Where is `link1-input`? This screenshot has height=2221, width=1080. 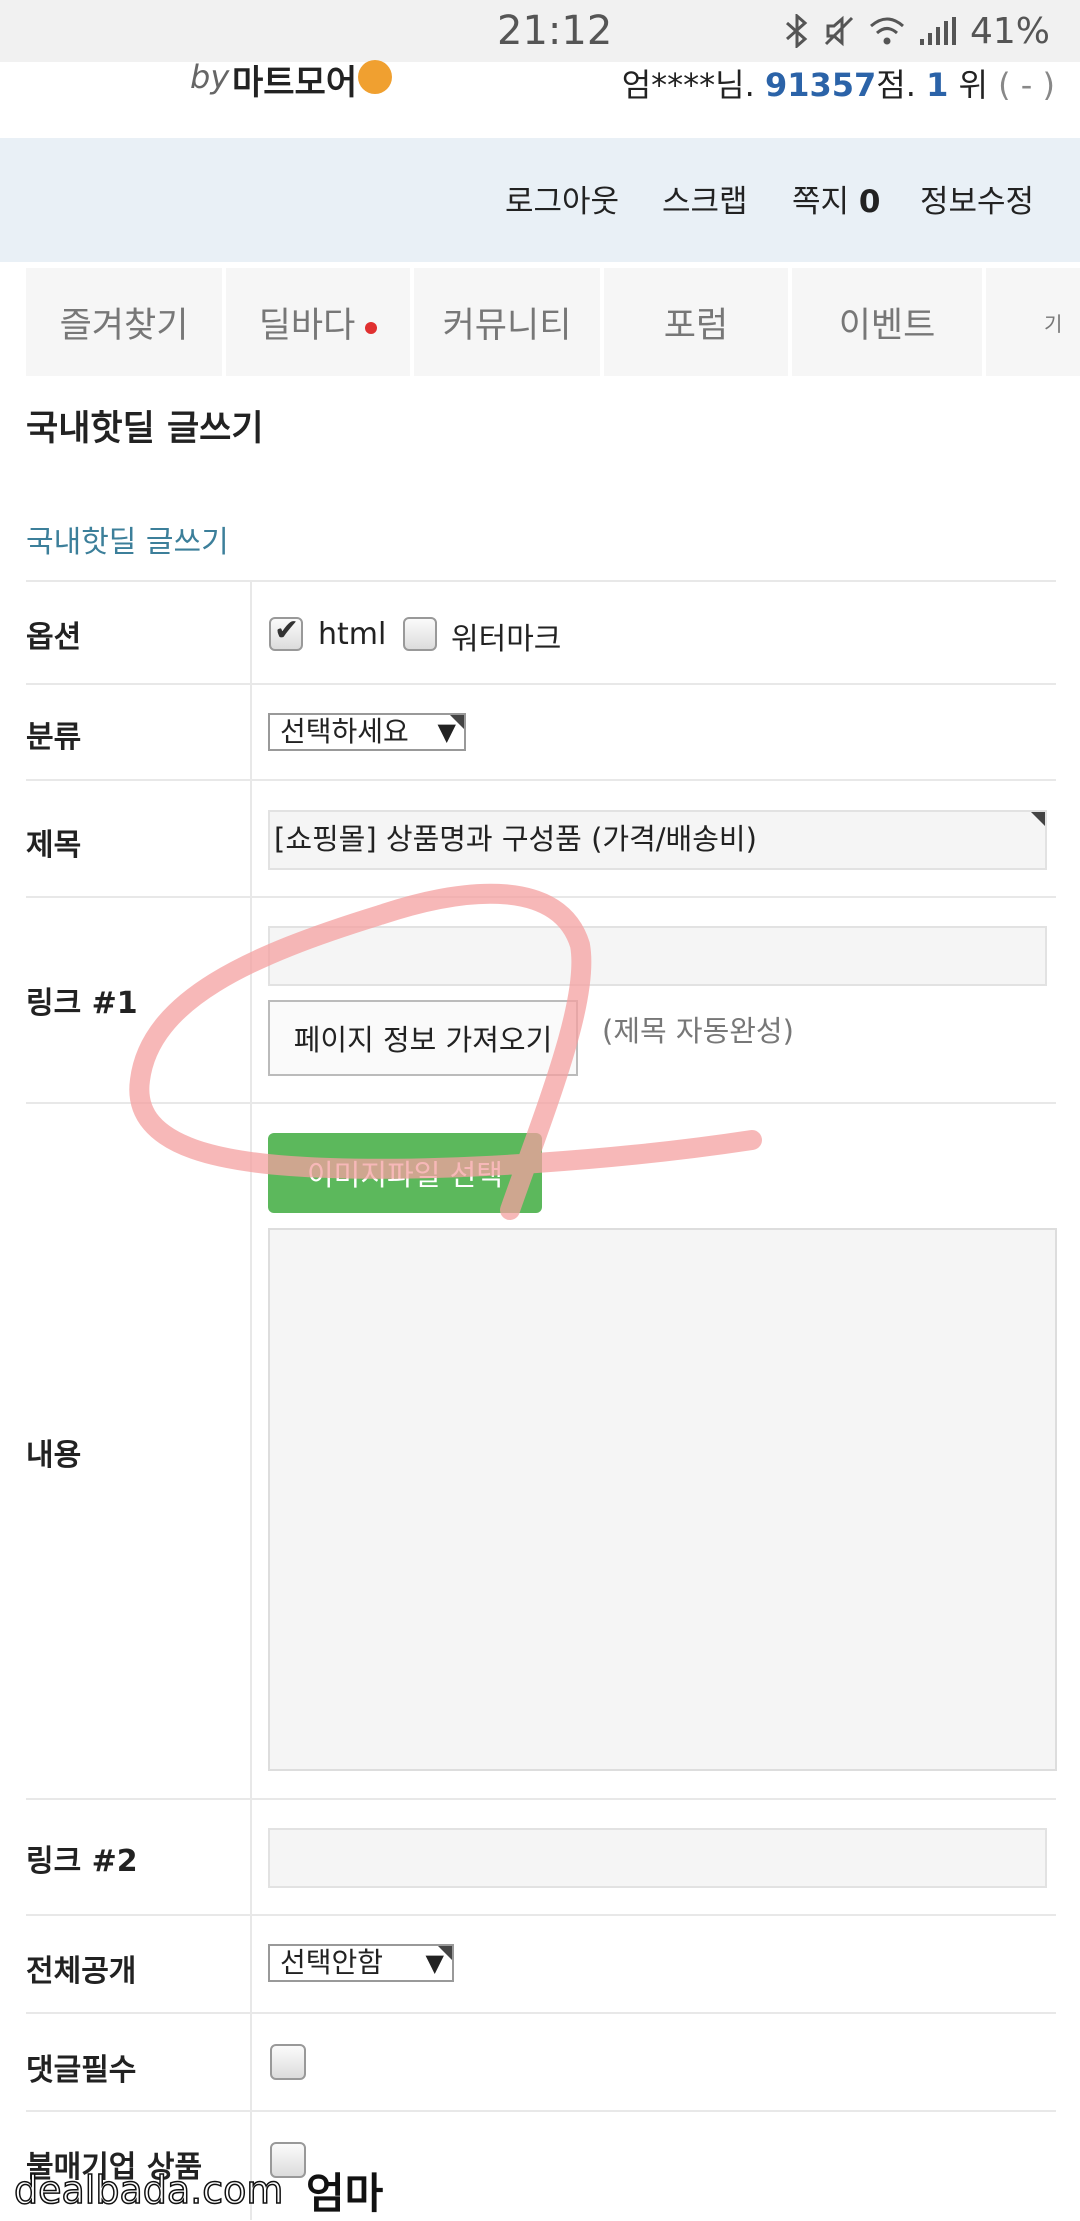
link1-input is located at coordinates (657, 956).